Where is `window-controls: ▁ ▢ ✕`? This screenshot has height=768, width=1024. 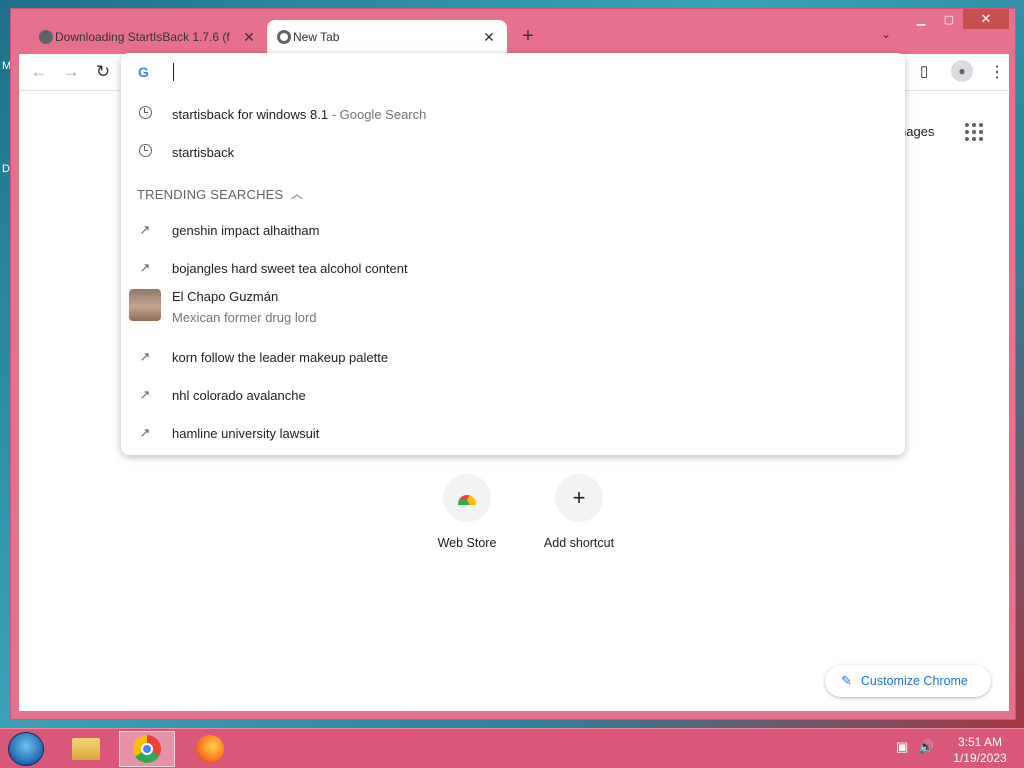 window-controls: ▁ ▢ ✕ is located at coordinates (958, 20).